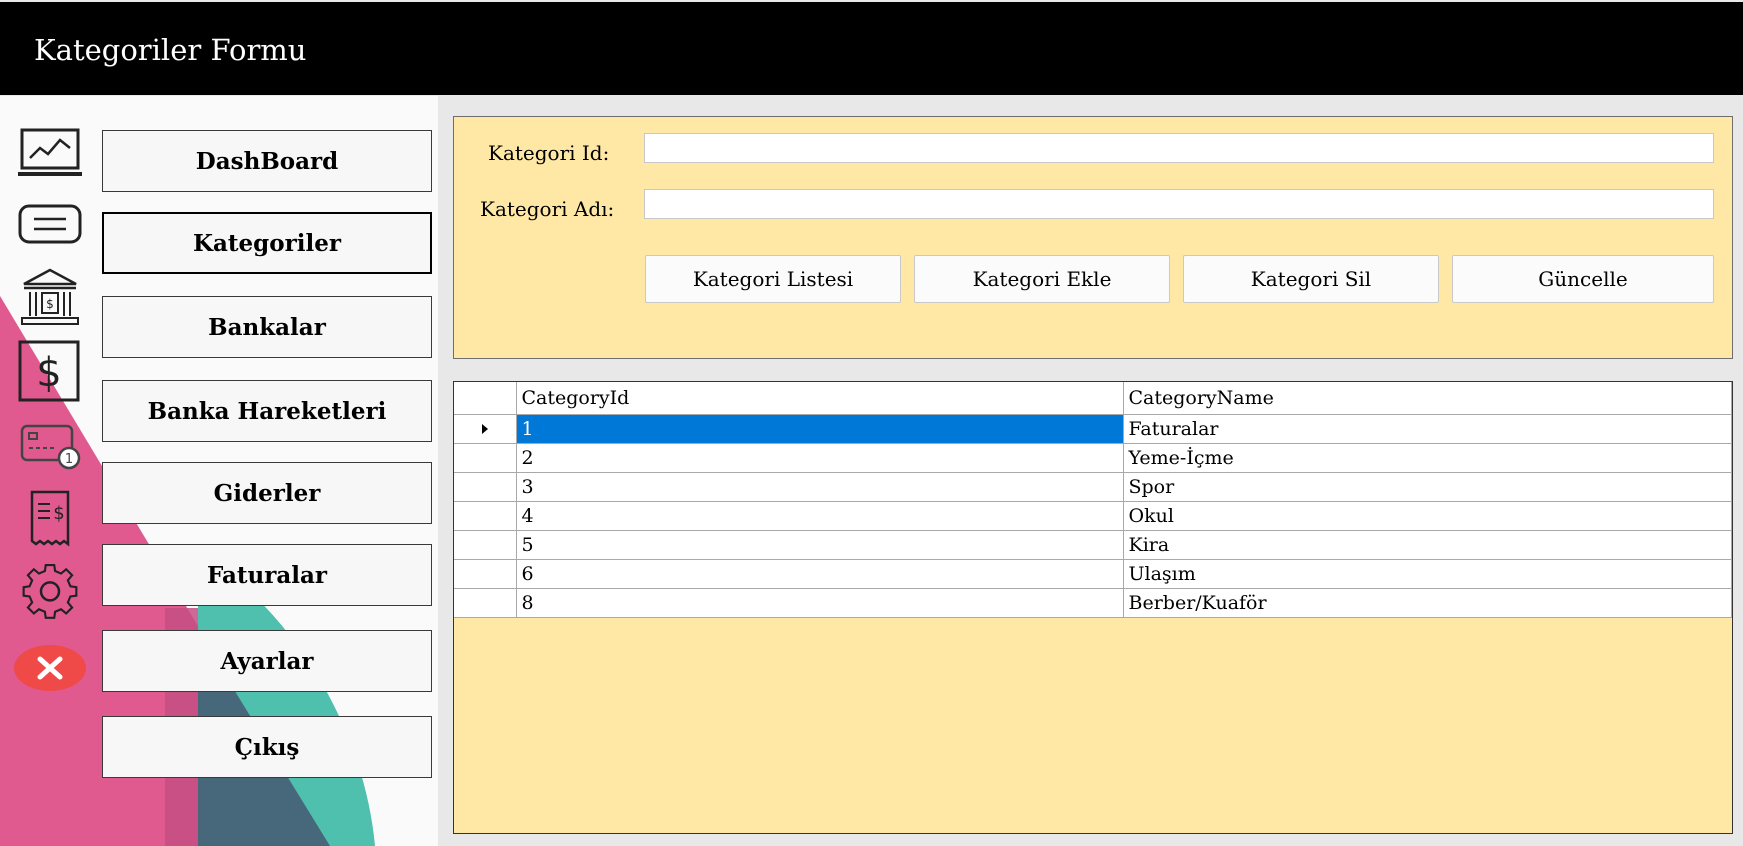 This screenshot has height=846, width=1743. Describe the element at coordinates (1042, 279) in the screenshot. I see `category-add-button: Kategori Ekle` at that location.